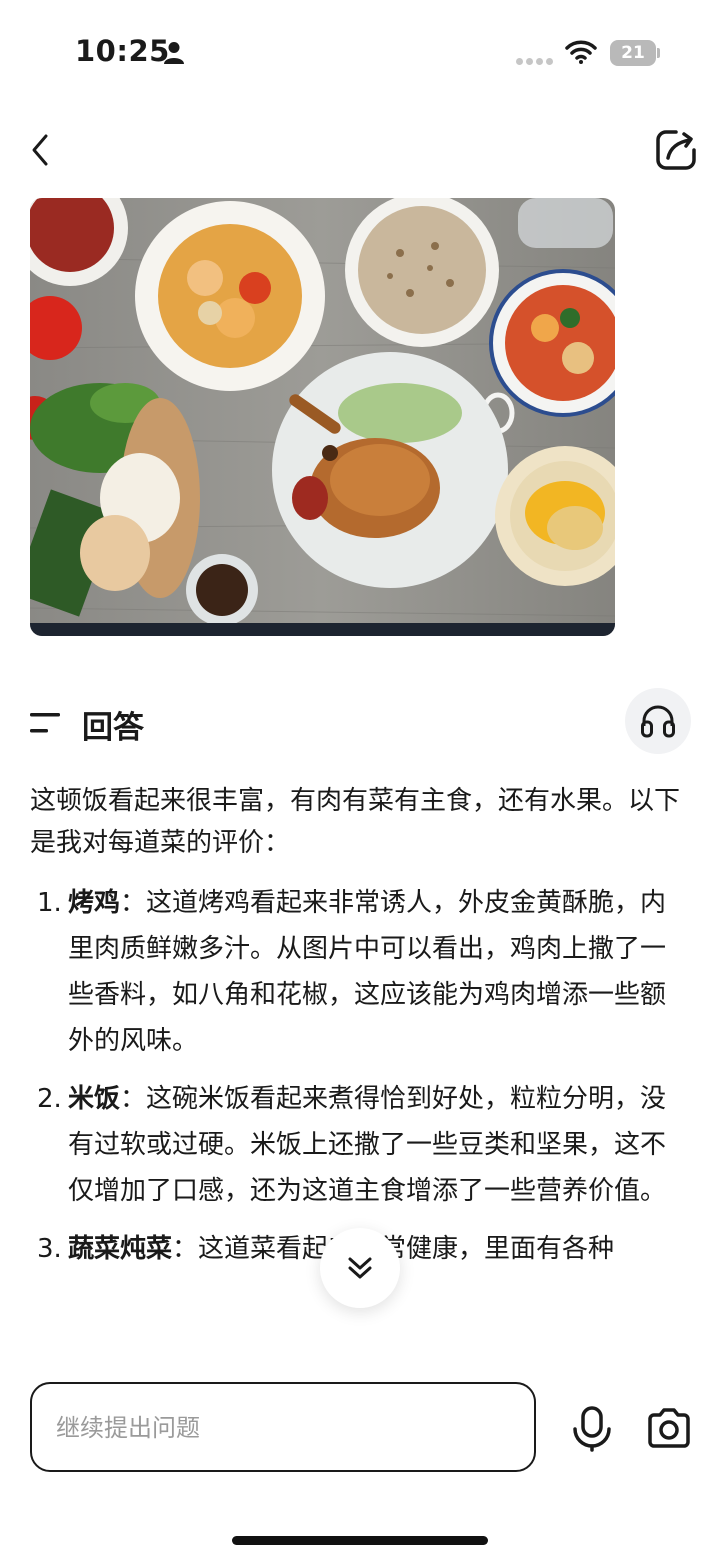  Describe the element at coordinates (49, 1249) in the screenshot. I see `list-number: 3.` at that location.